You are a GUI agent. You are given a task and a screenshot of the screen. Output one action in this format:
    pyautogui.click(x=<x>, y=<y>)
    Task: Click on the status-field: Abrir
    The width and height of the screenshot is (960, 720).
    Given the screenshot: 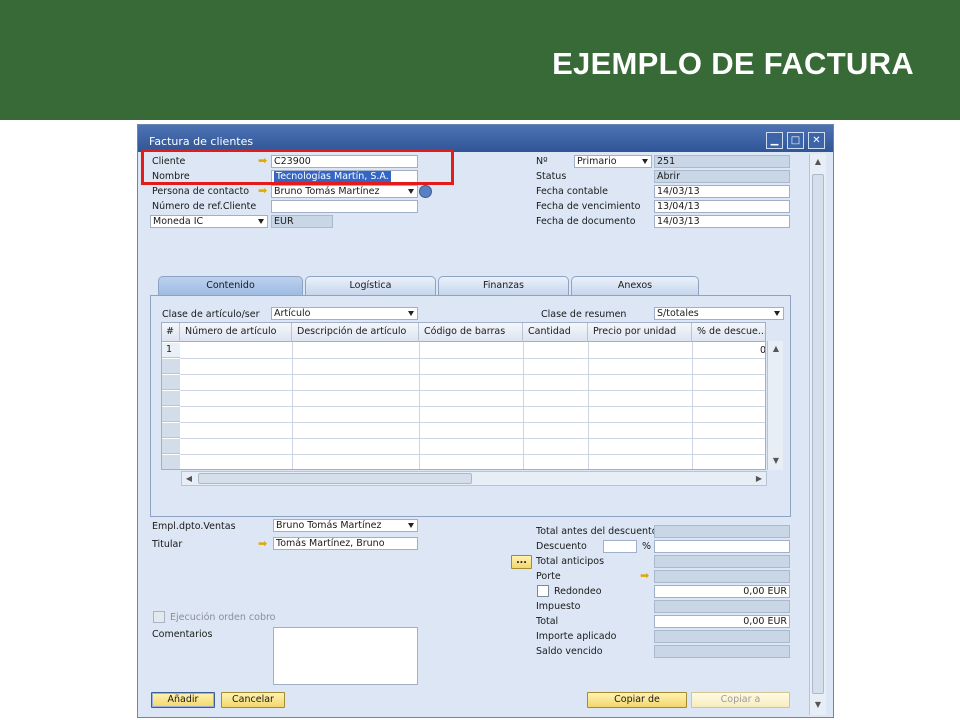 What is the action you would take?
    pyautogui.click(x=722, y=176)
    